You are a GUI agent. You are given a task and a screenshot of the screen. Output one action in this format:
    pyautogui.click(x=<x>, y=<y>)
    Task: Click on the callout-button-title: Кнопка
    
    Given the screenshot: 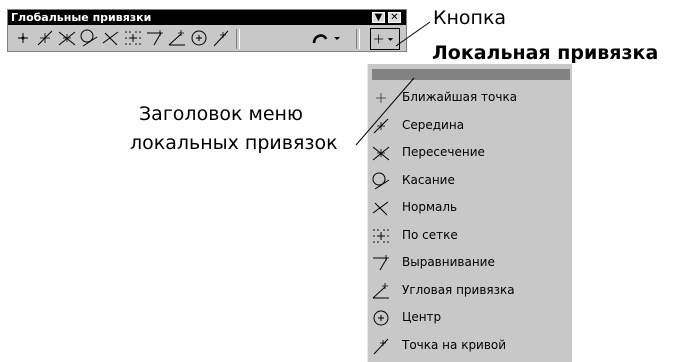 What is the action you would take?
    pyautogui.click(x=470, y=18)
    